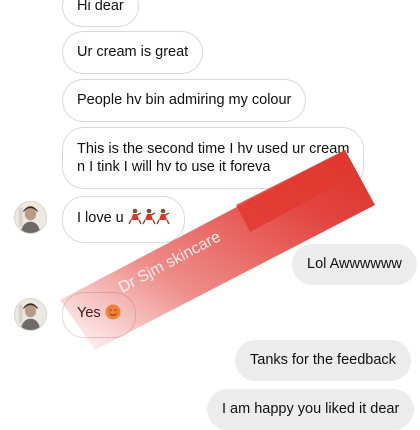 This screenshot has height=430, width=420. I want to click on outgoing-message: Tanks for the feedback, so click(323, 360).